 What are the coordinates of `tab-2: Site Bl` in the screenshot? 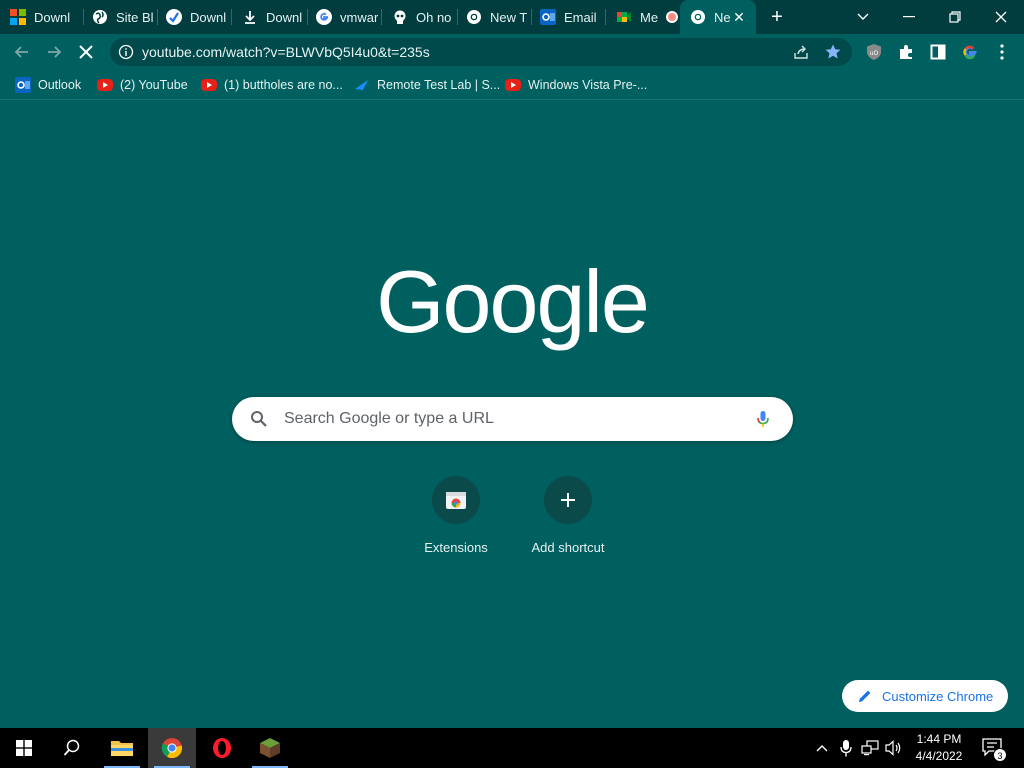 It's located at (120, 17).